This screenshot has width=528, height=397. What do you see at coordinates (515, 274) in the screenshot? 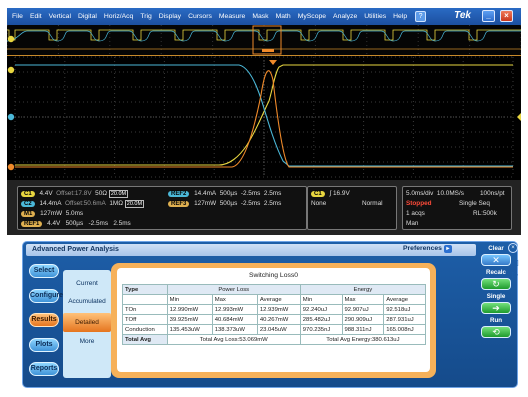
I see `scroll-right-icon: ▷` at bounding box center [515, 274].